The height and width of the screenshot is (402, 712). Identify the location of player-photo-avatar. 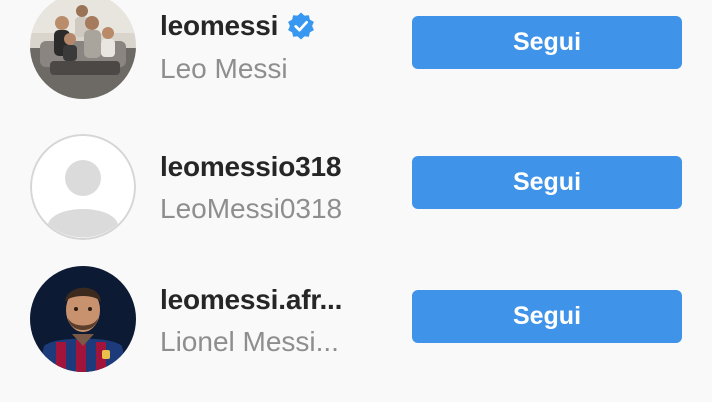
(83, 319).